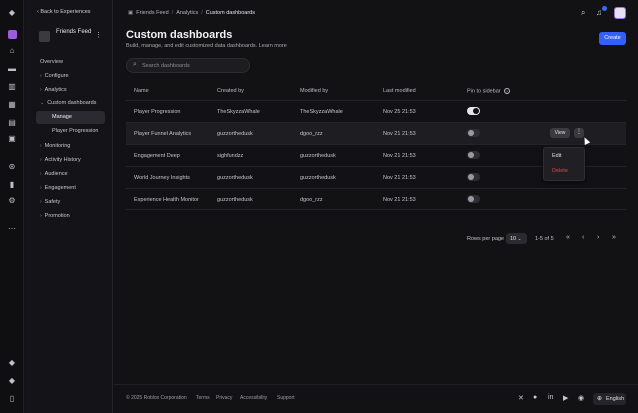 This screenshot has width=638, height=413. I want to click on discord-icon: ◉, so click(581, 398).